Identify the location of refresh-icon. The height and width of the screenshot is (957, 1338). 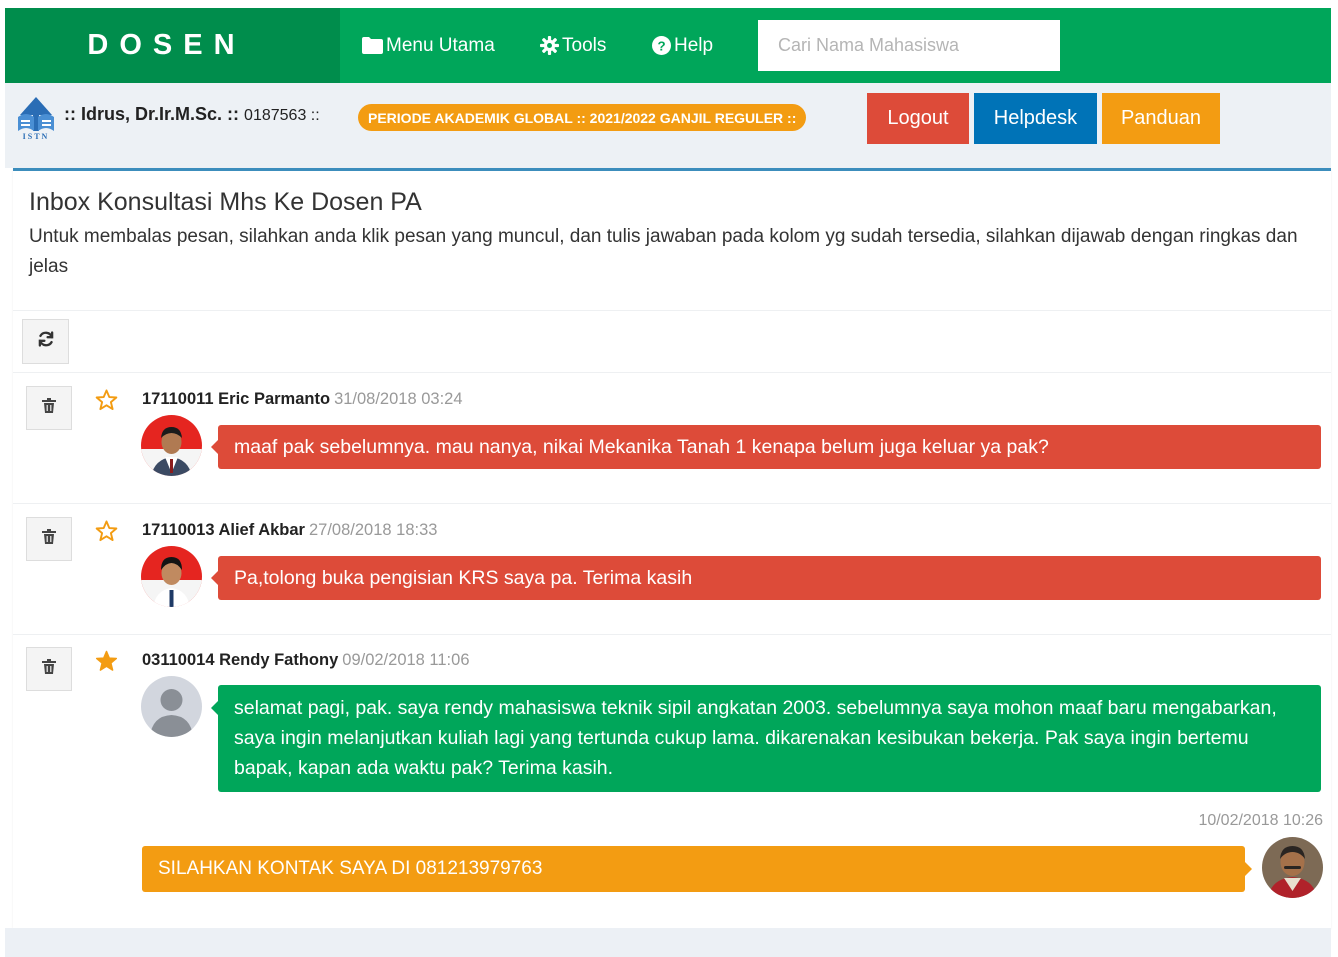
(46, 341).